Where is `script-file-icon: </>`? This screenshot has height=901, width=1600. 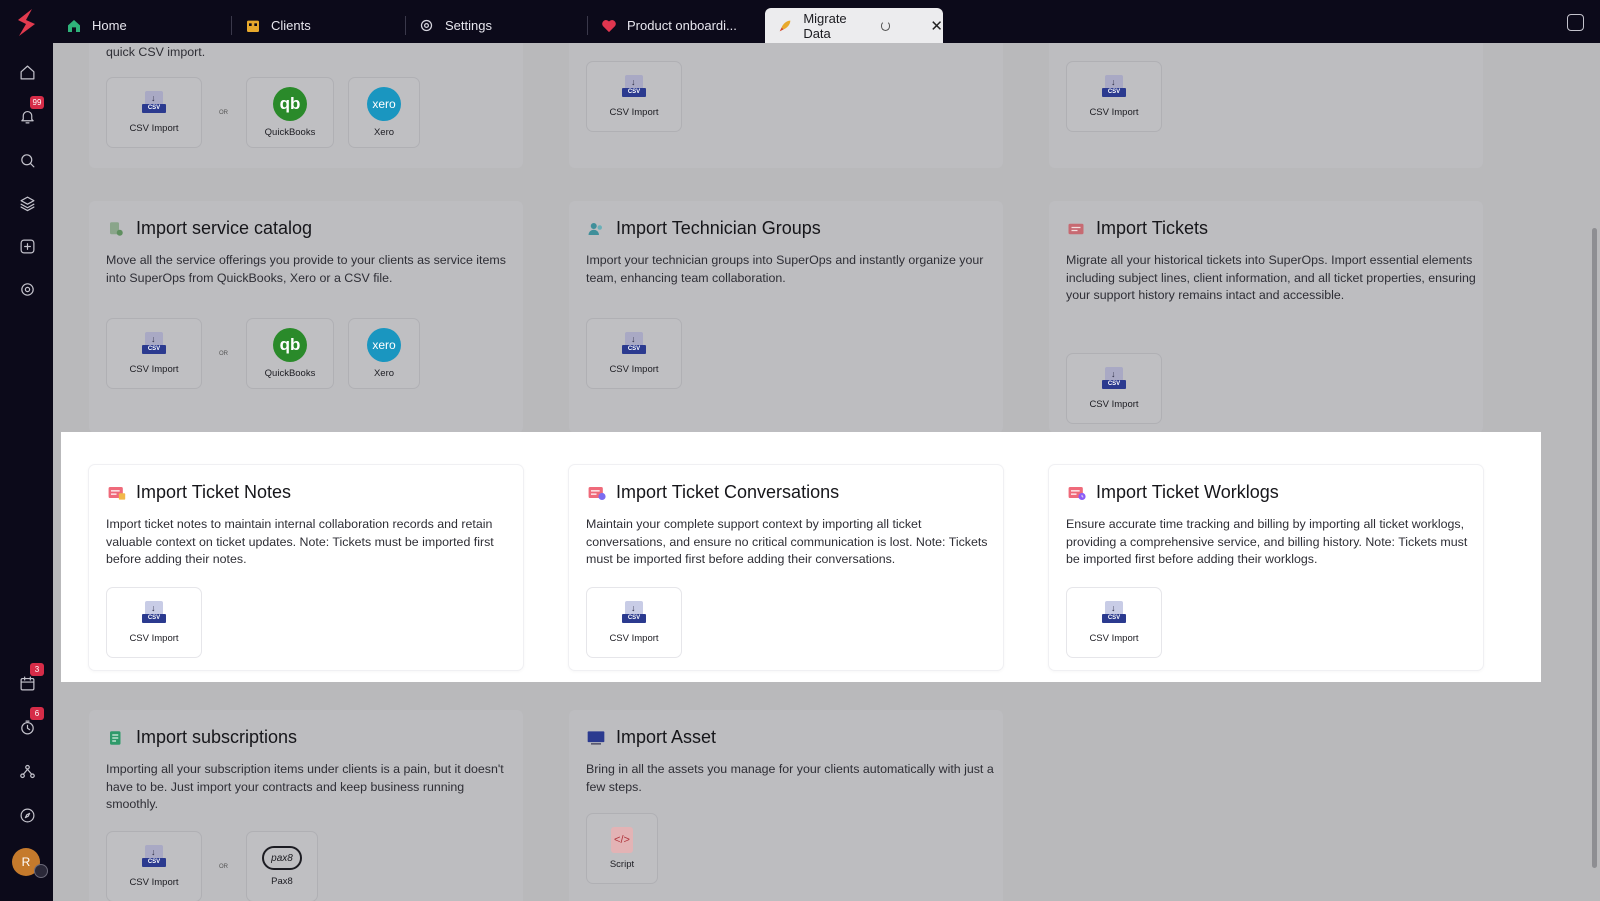 script-file-icon: </> is located at coordinates (622, 840).